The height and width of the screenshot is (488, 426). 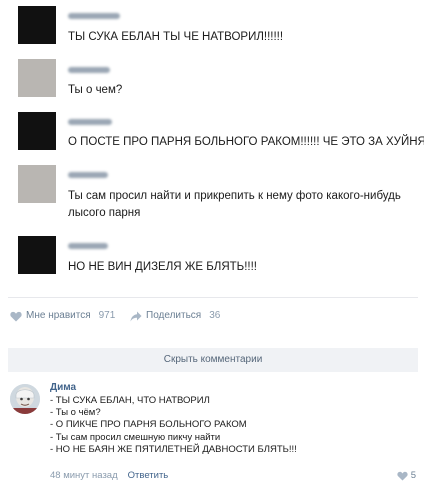 I want to click on like-count: 971, so click(x=107, y=315).